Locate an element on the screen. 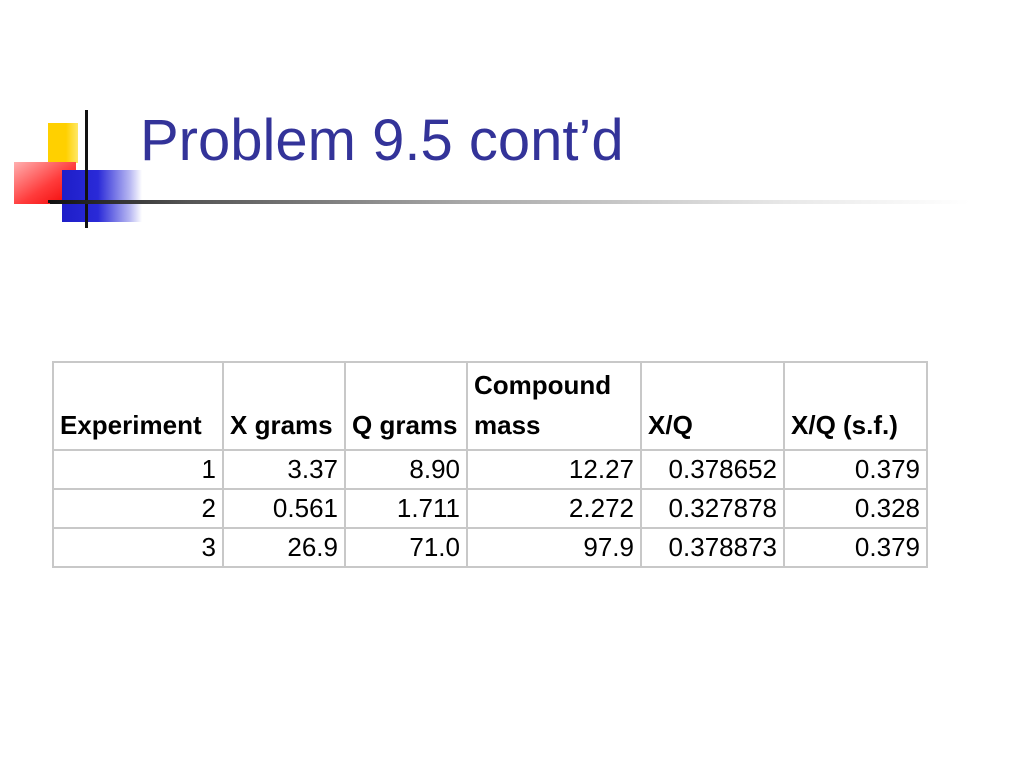 The width and height of the screenshot is (1024, 768). table-row: 3 26.9 71.0 97.9 0.378873 0.379 is located at coordinates (490, 547).